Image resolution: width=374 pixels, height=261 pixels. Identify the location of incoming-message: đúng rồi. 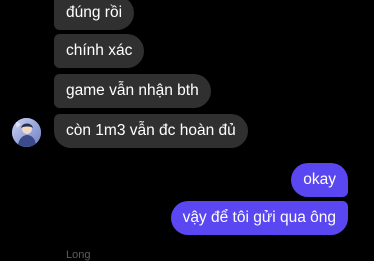
(94, 15).